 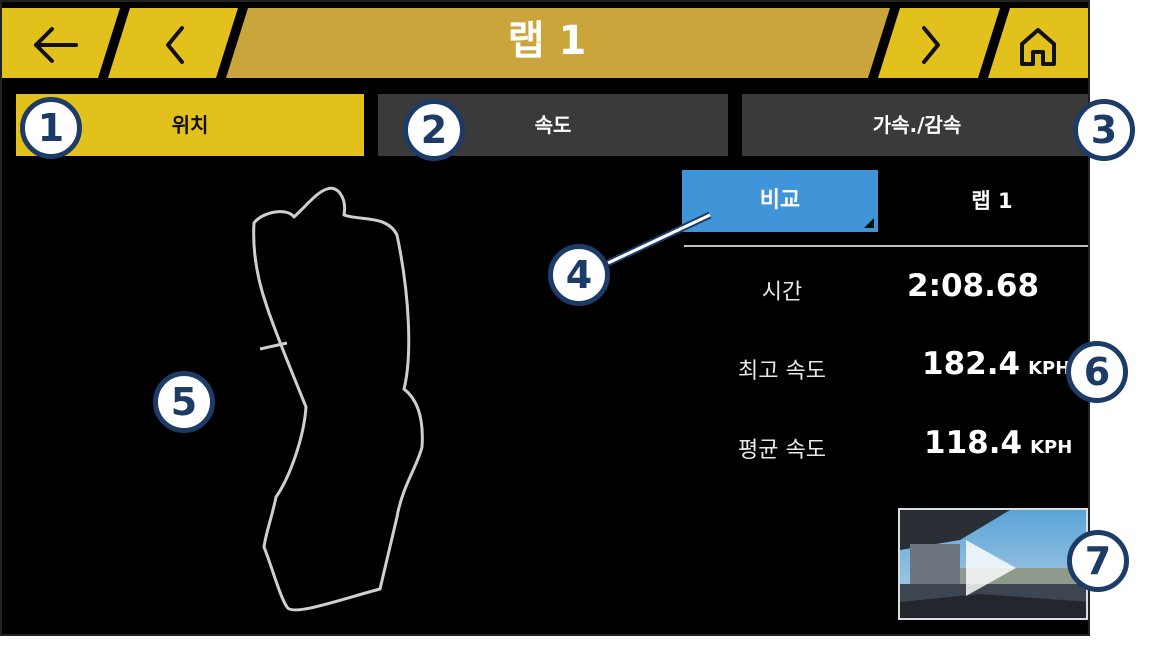 I want to click on max-speed-unit: KPH, so click(x=1049, y=368).